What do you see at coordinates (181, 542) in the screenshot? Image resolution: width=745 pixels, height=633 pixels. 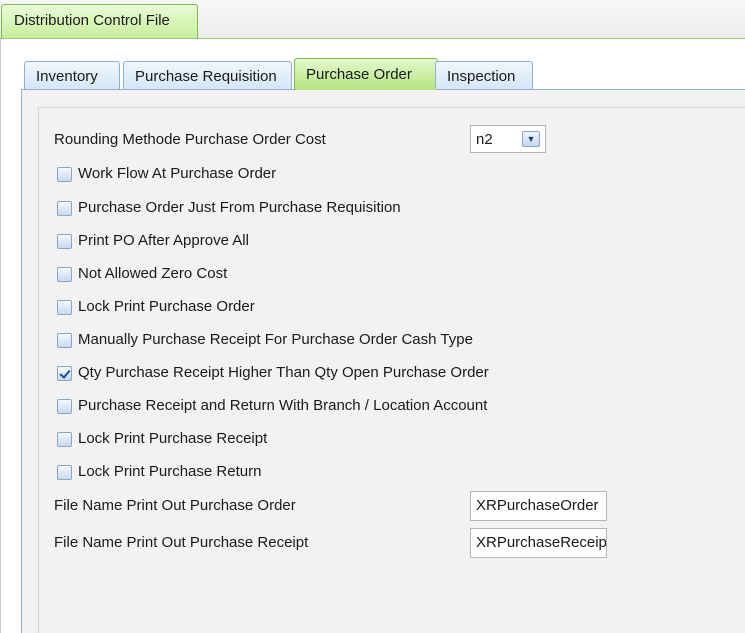 I see `file-name-receipt-label: File Name Print Out Purchase Receipt` at bounding box center [181, 542].